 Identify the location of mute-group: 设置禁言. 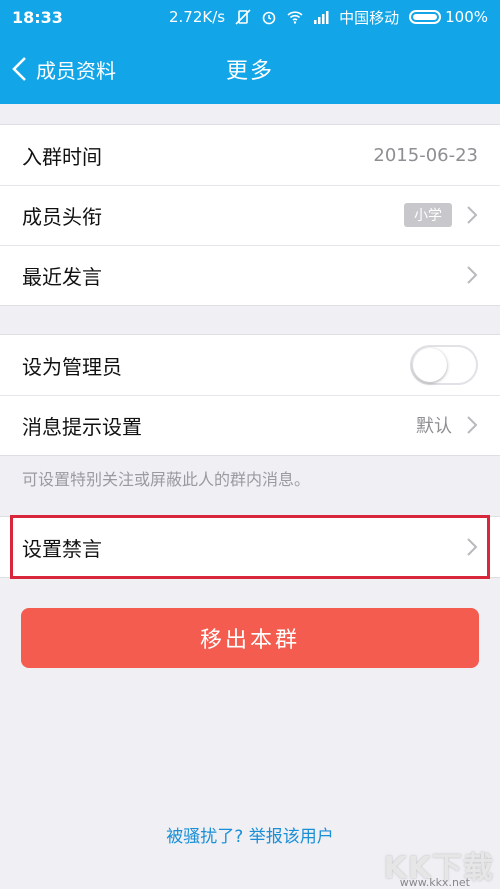
(250, 547).